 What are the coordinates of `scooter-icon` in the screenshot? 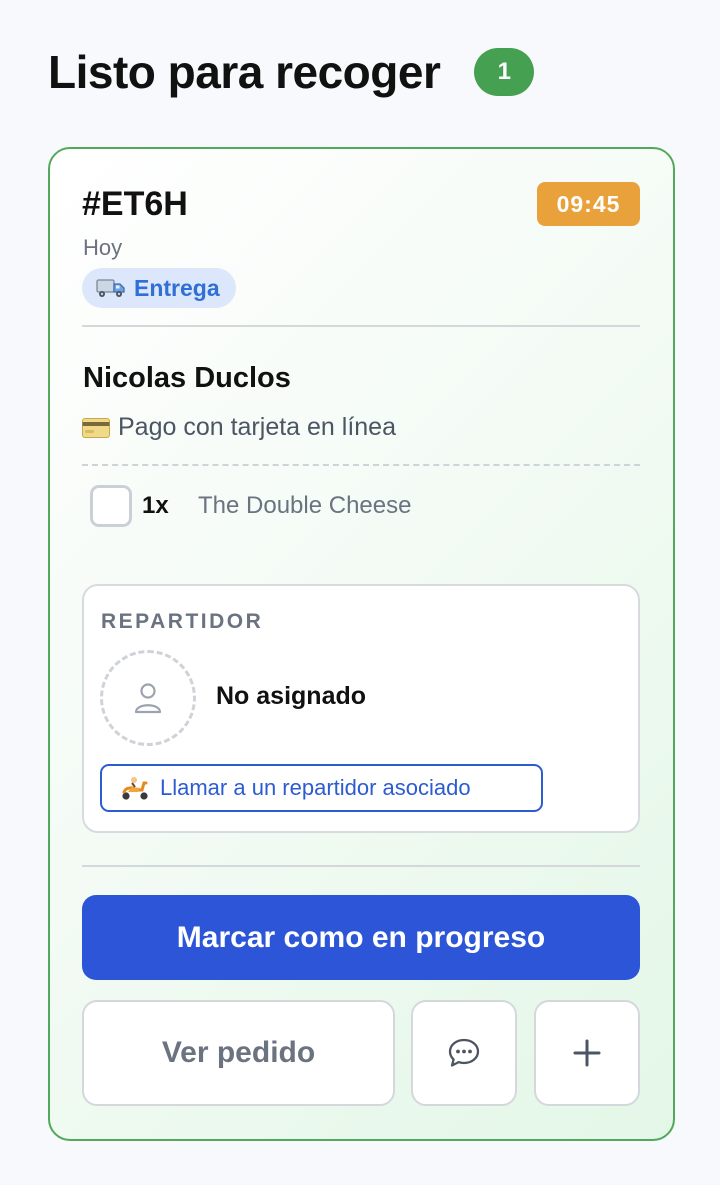 It's located at (135, 788).